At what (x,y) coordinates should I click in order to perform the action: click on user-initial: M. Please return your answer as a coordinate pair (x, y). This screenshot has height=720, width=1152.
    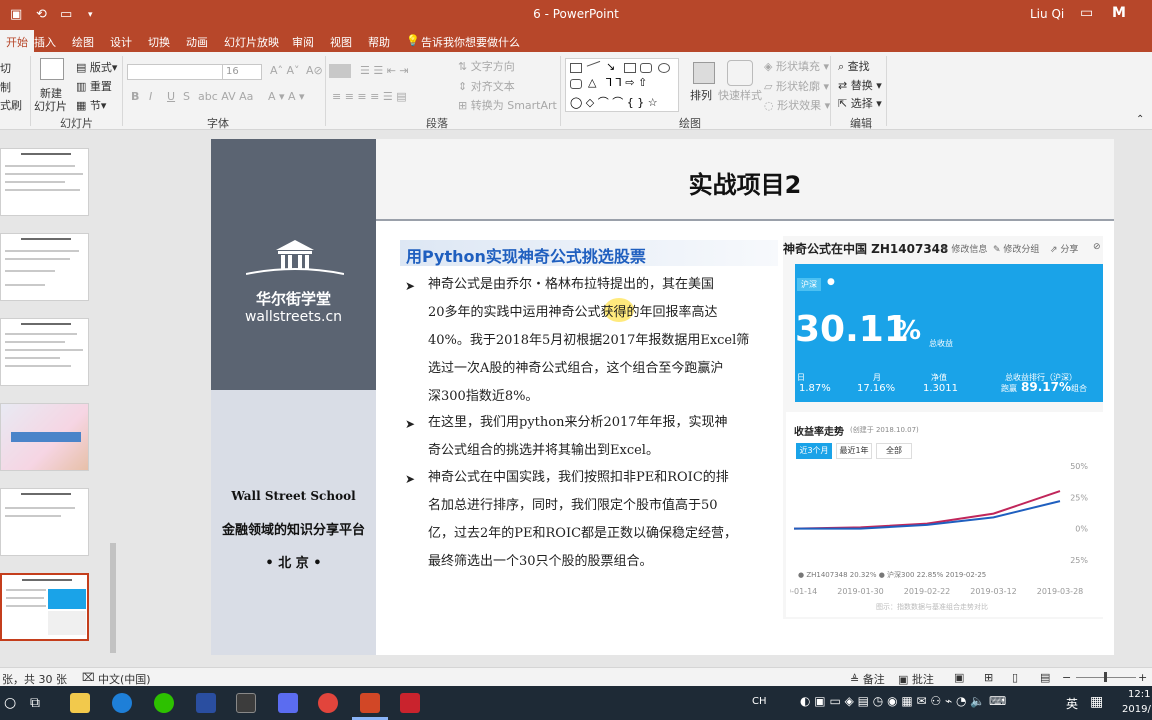
    Looking at the image, I should click on (1119, 13).